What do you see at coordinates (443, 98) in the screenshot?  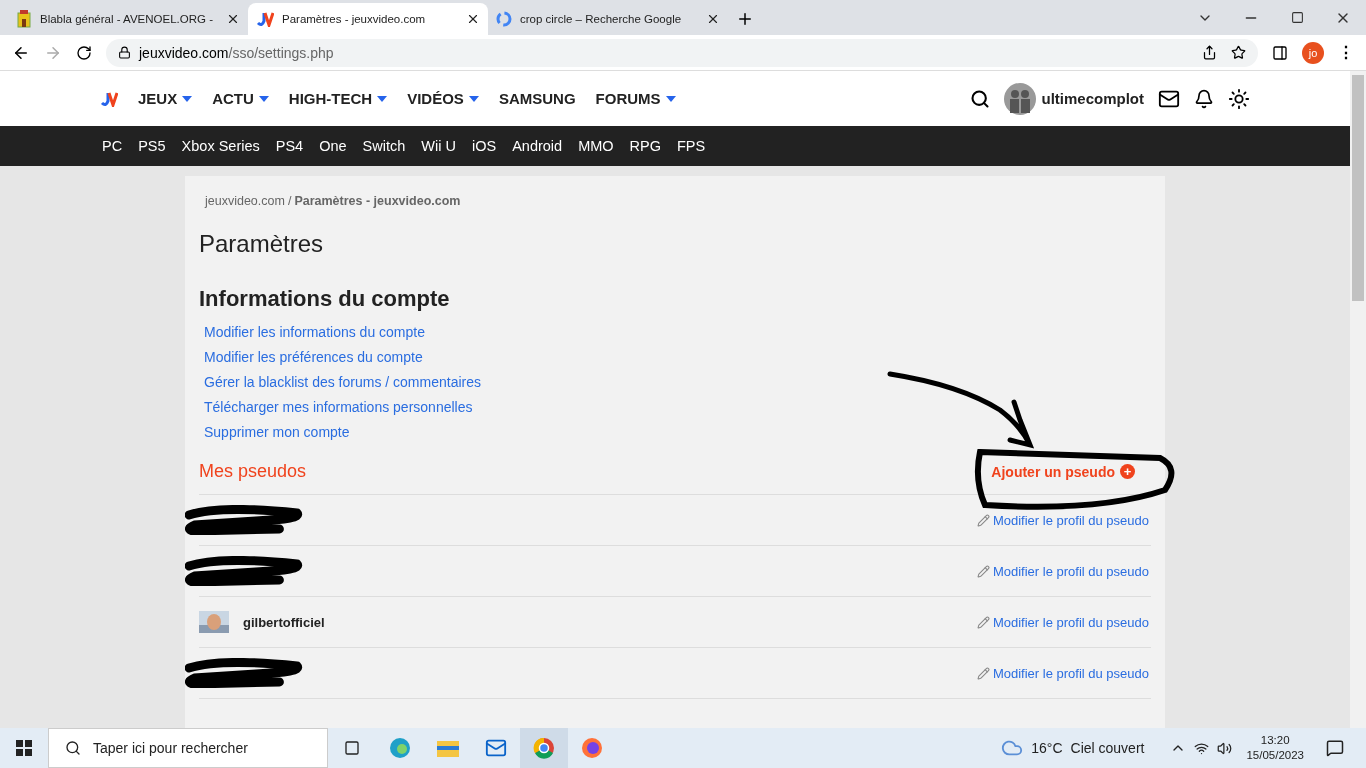 I see `nav-item: VIDÉOS` at bounding box center [443, 98].